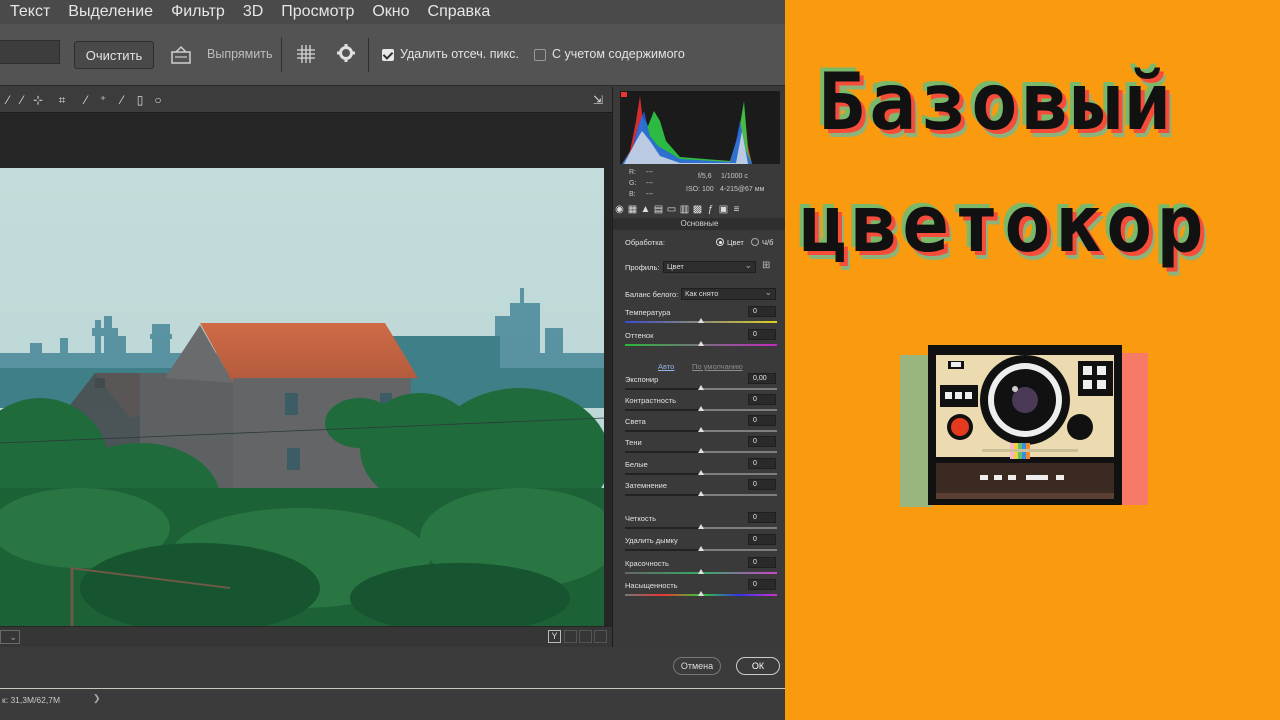 The height and width of the screenshot is (720, 1280). Describe the element at coordinates (632, 210) in the screenshot. I see `tone-curve-tab-icon: ▦` at that location.